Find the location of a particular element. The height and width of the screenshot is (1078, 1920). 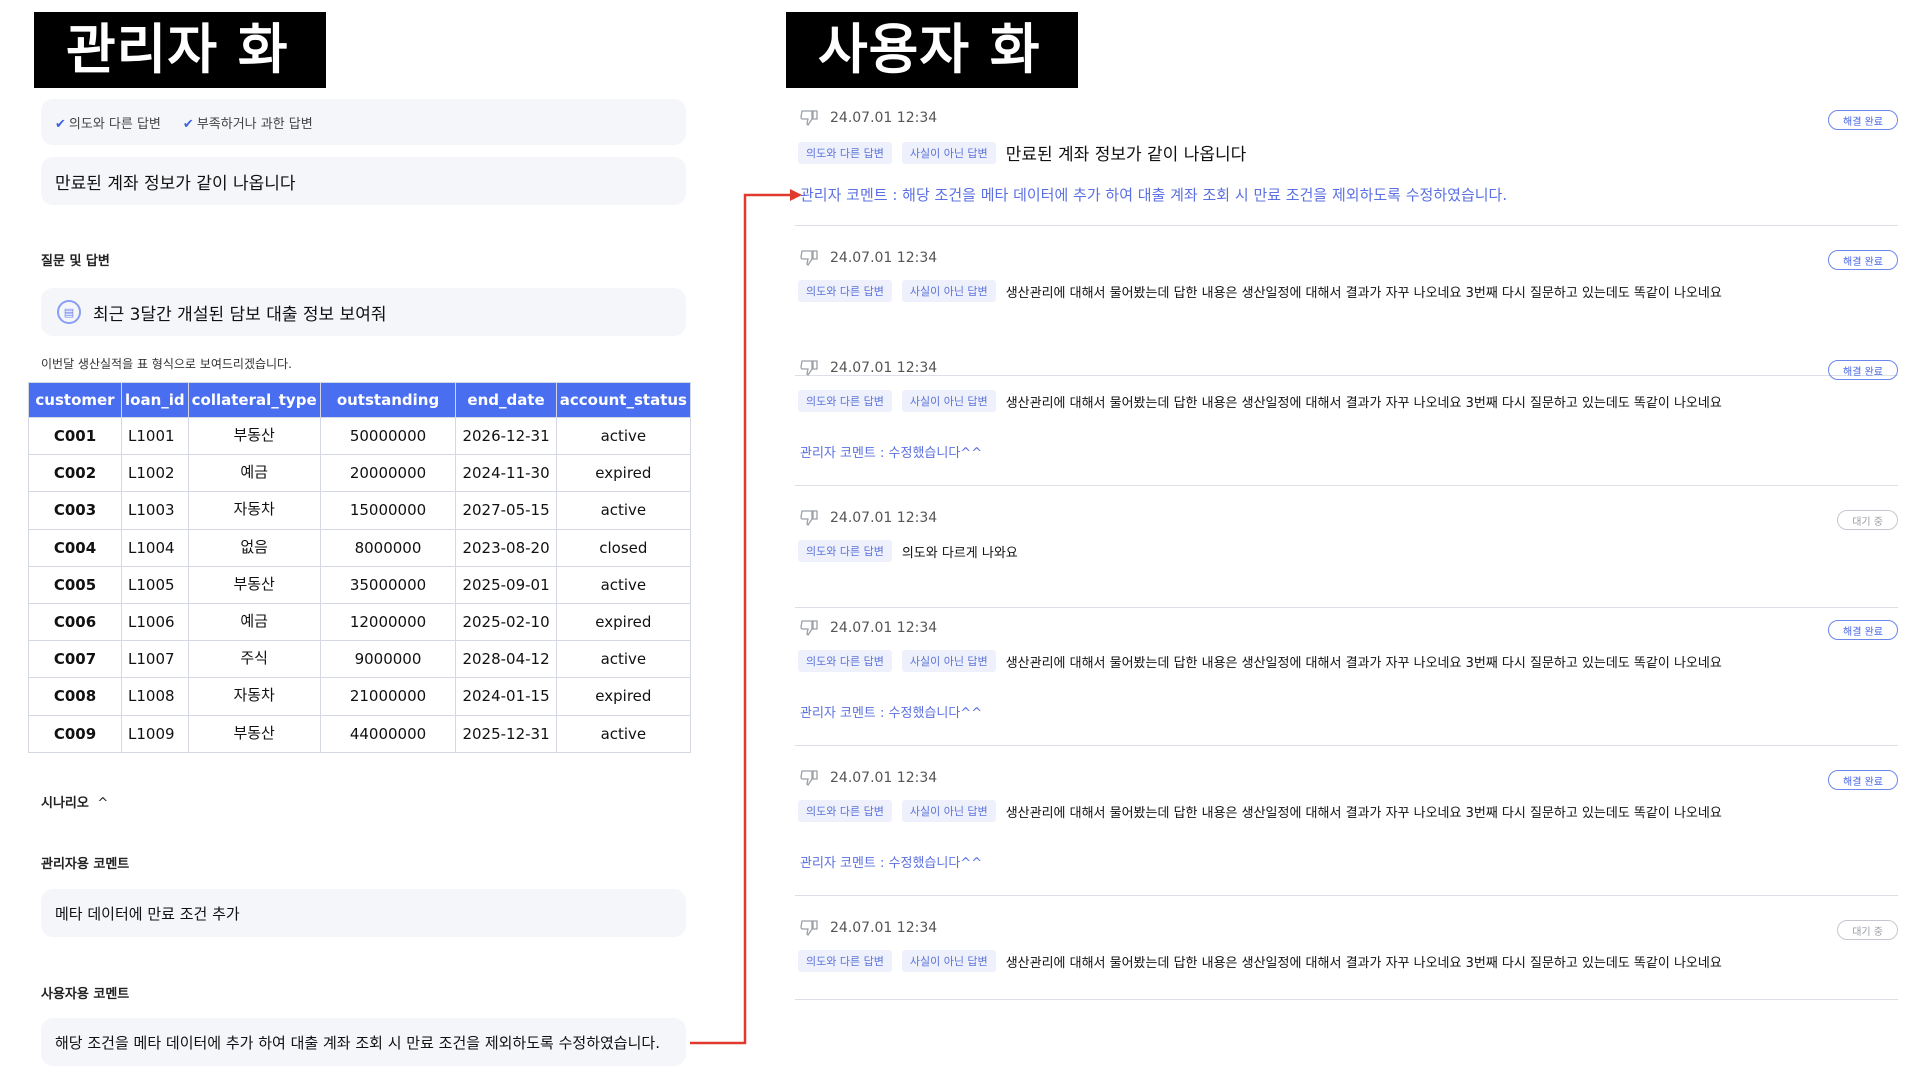

feedback-body: 의도와 다른 답변 의도와 다르게 나와요 is located at coordinates (908, 551).